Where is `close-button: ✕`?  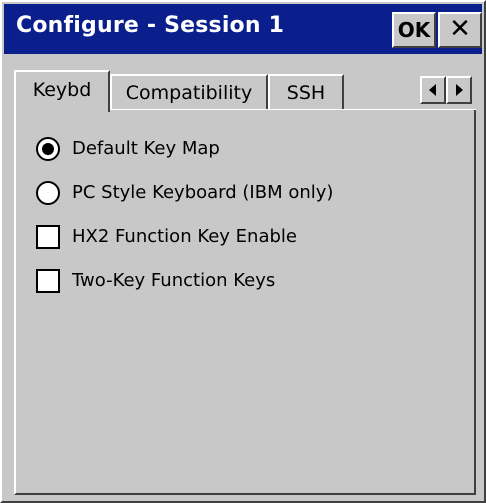 close-button: ✕ is located at coordinates (460, 30).